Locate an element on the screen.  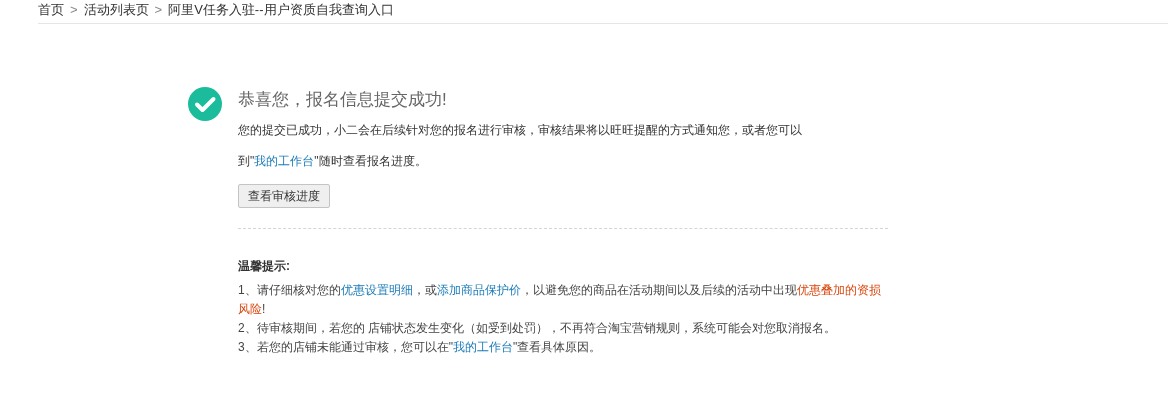
tip-item: 1、请仔细核对您的优惠设置明细，或添加商品保护价，以避免您的商品在活动期间以及后续的活动中出现优惠叠加的资损风险! is located at coordinates (560, 300).